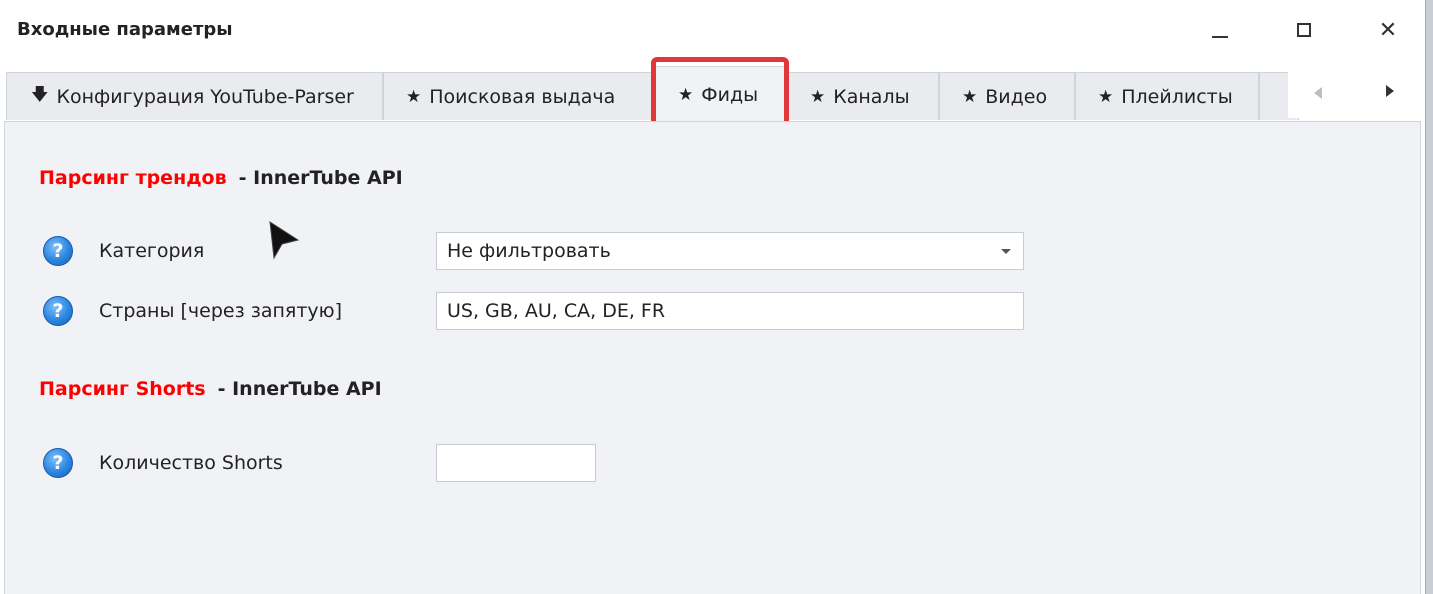 The height and width of the screenshot is (594, 1433). I want to click on shorts-count-input, so click(516, 463).